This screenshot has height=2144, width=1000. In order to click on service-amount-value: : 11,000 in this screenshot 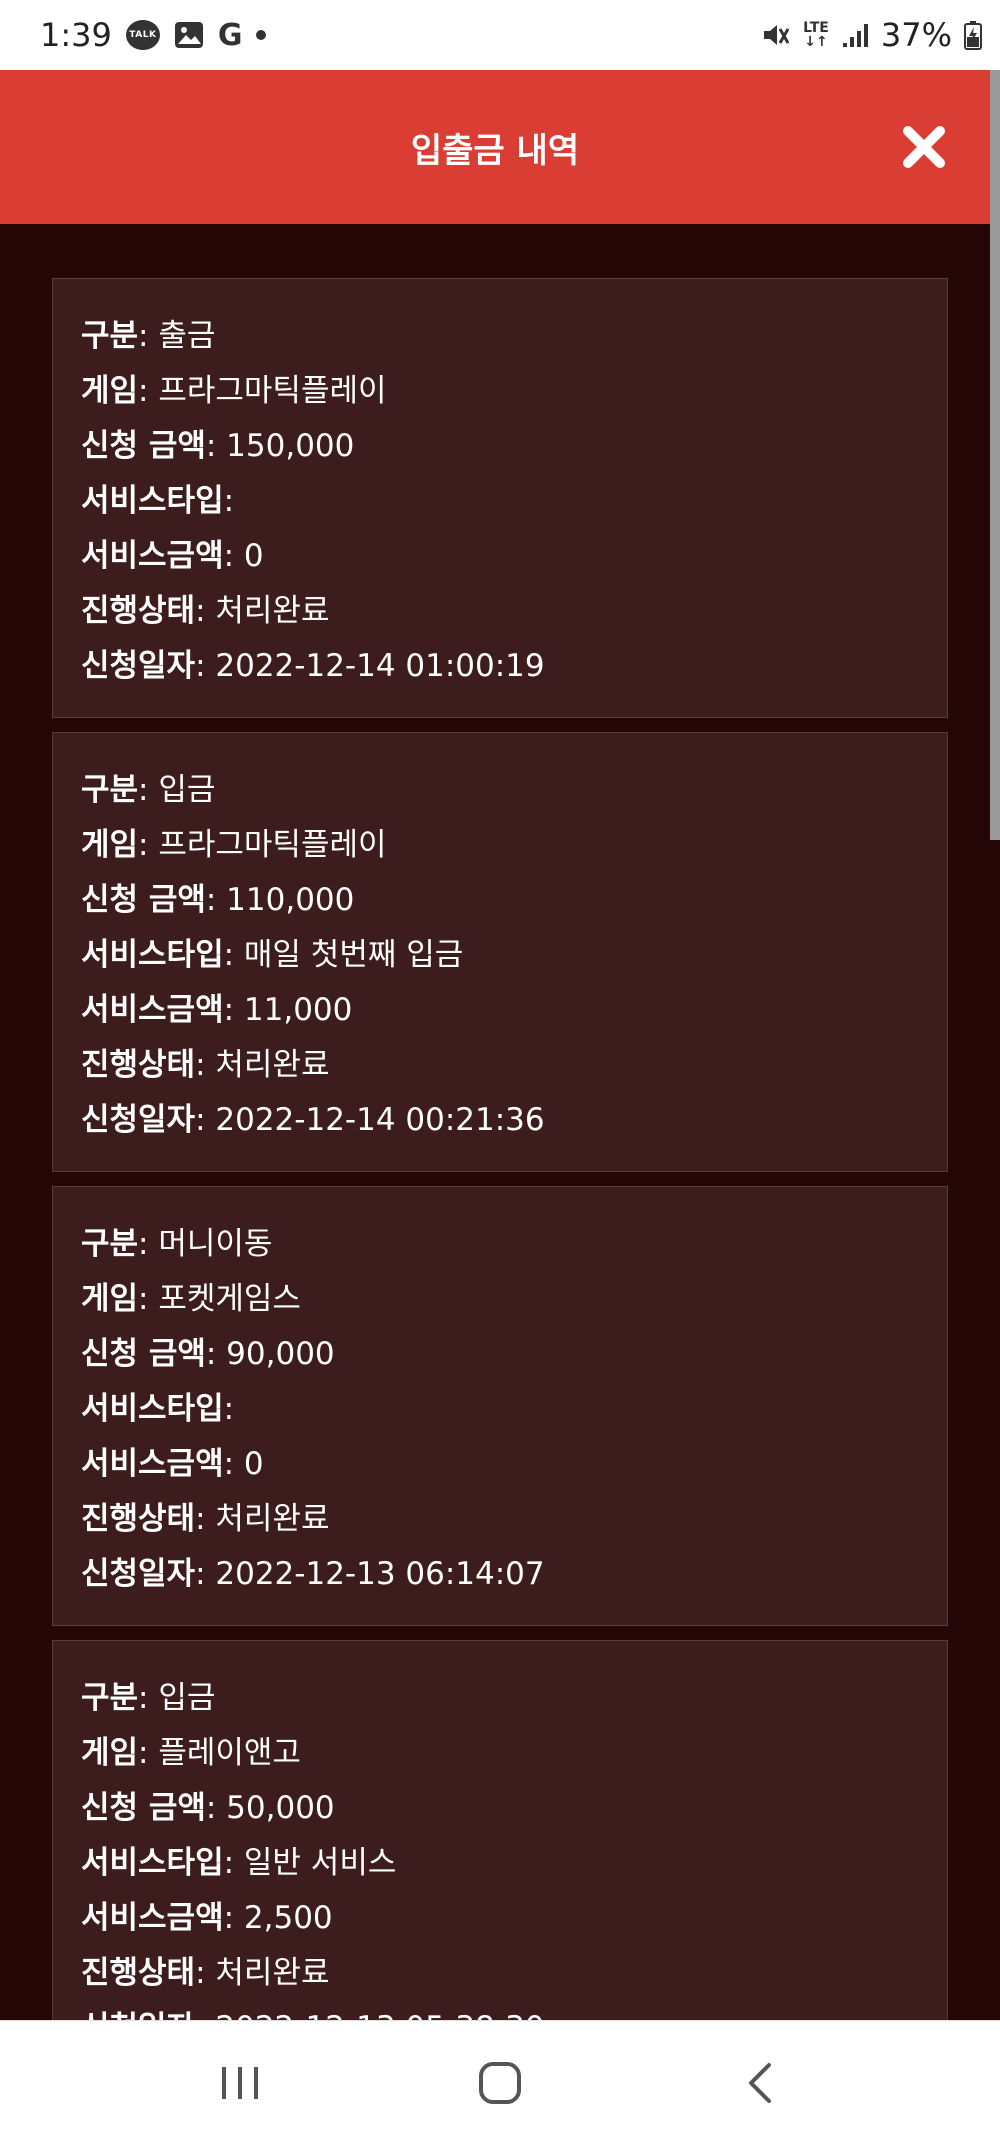, I will do `click(288, 1010)`.